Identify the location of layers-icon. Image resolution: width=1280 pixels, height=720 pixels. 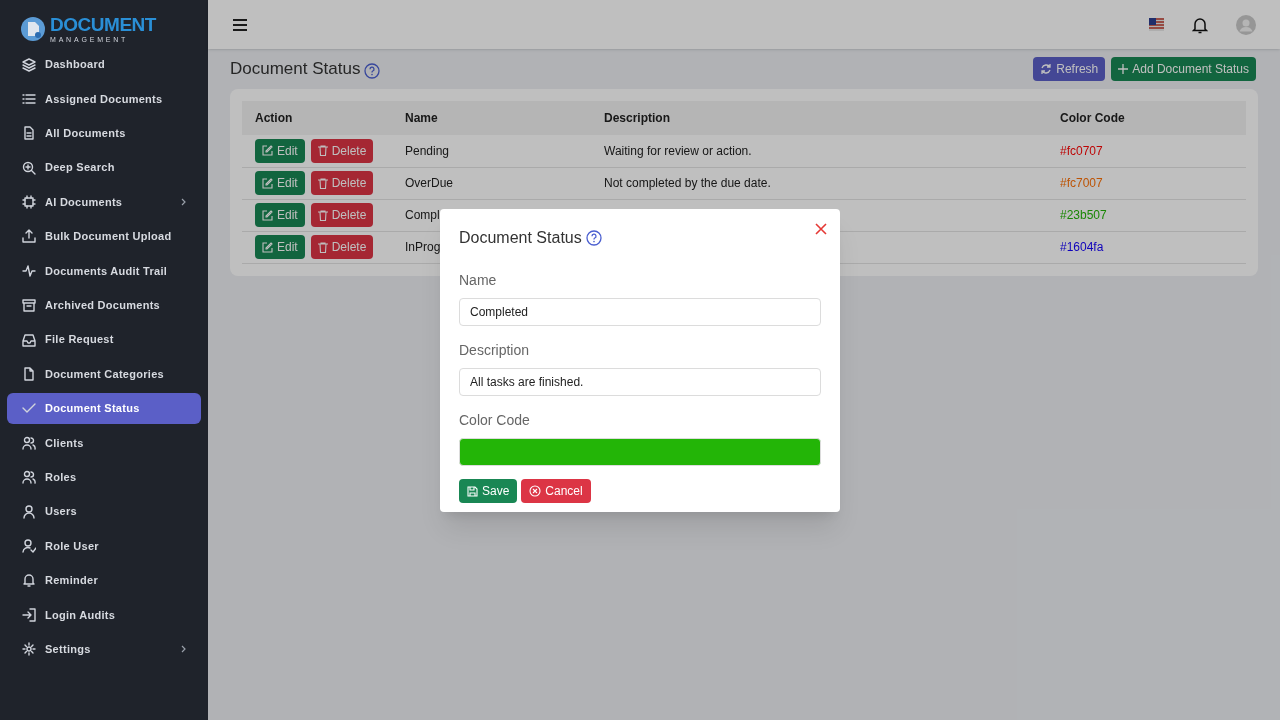
(29, 64).